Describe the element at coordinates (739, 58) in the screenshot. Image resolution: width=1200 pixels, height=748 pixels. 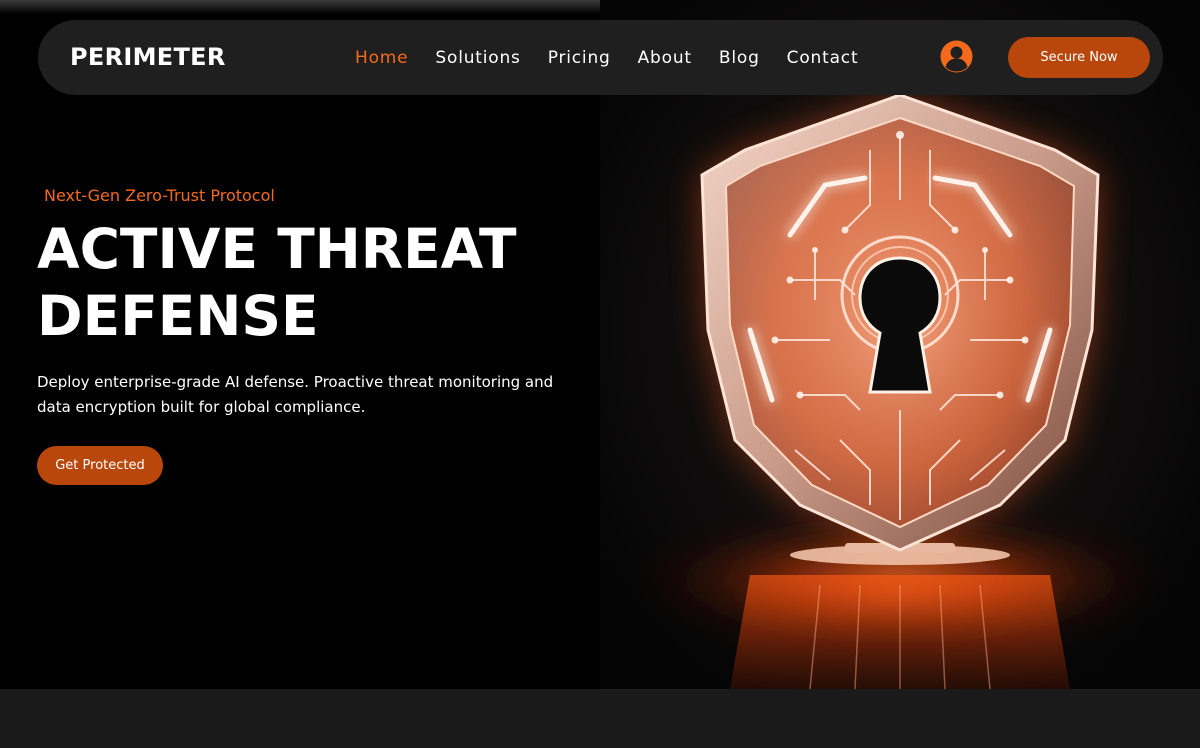
I see `nav-link-blog: Blog` at that location.